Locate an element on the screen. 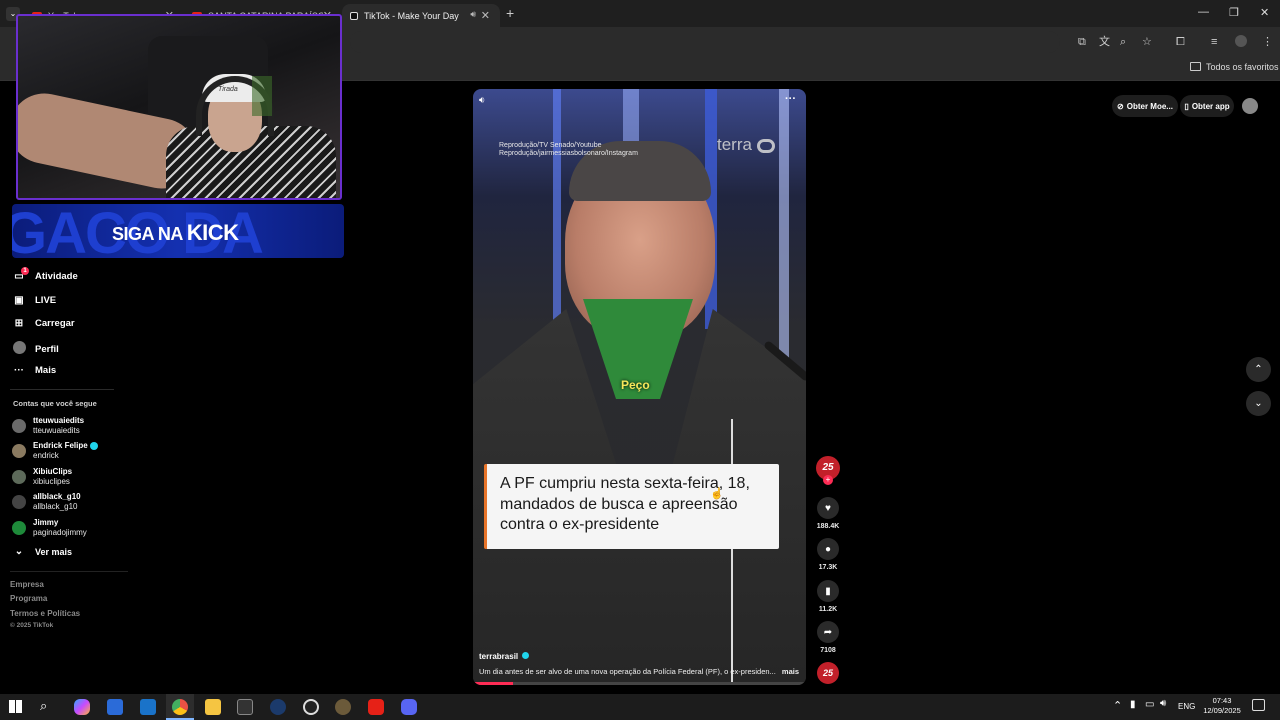 The image size is (1280, 720). media-control-icon: ≡ is located at coordinates (1214, 42).